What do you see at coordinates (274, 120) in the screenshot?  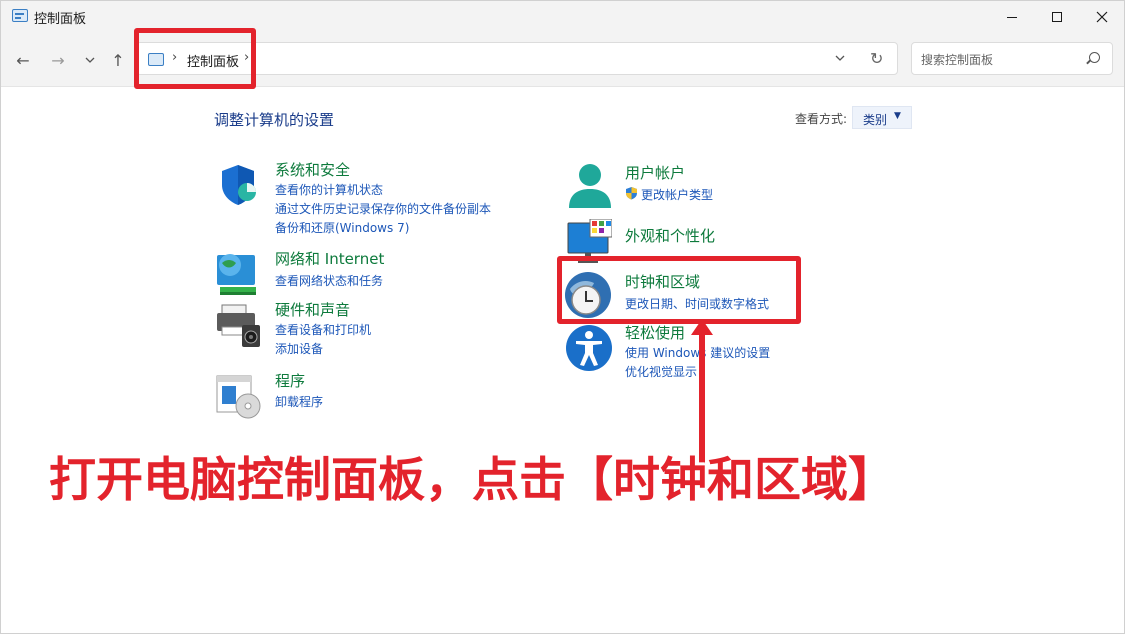 I see `page-title: 调整计算机的设置` at bounding box center [274, 120].